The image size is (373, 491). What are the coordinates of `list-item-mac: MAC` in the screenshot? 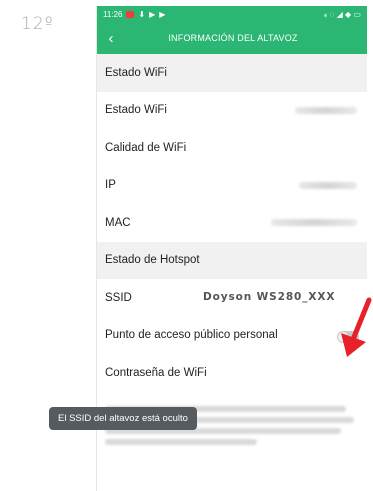 It's located at (232, 223).